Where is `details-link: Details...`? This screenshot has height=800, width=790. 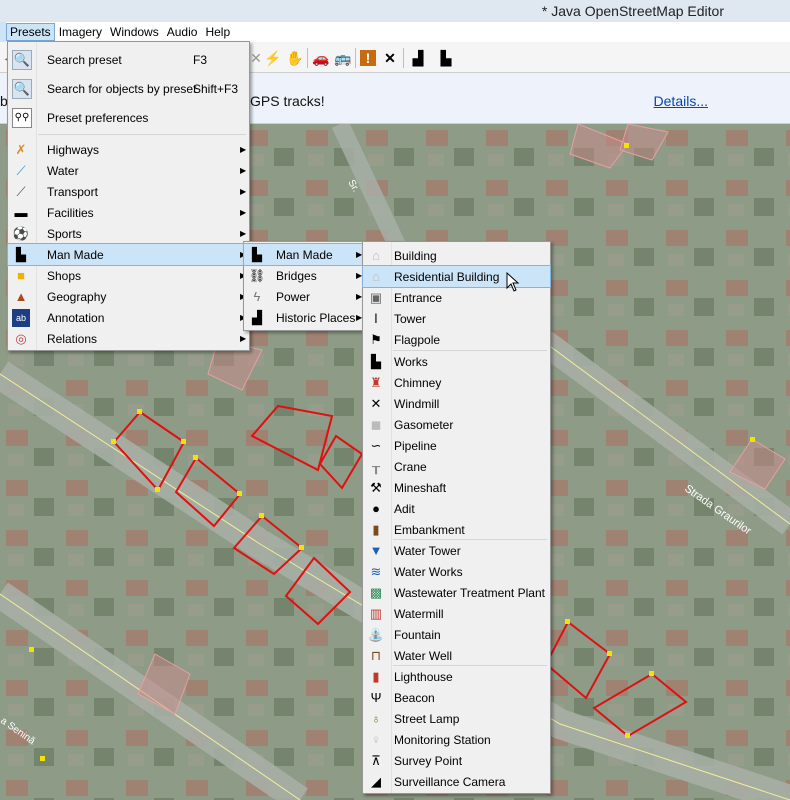 details-link: Details... is located at coordinates (681, 101).